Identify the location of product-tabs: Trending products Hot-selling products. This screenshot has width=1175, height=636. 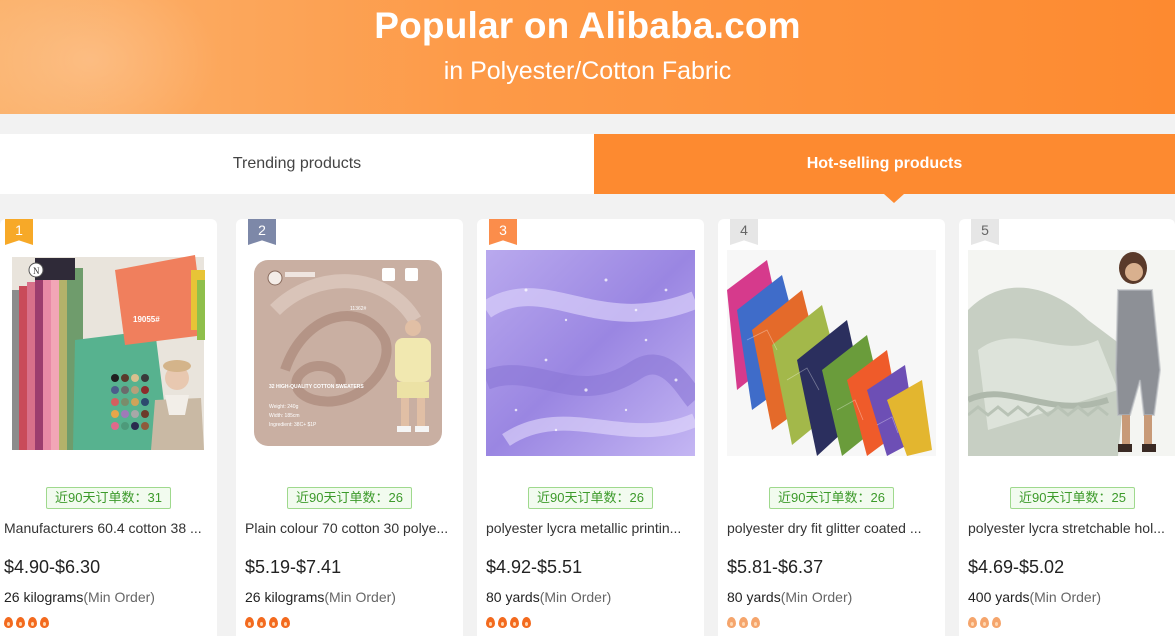
(587, 164).